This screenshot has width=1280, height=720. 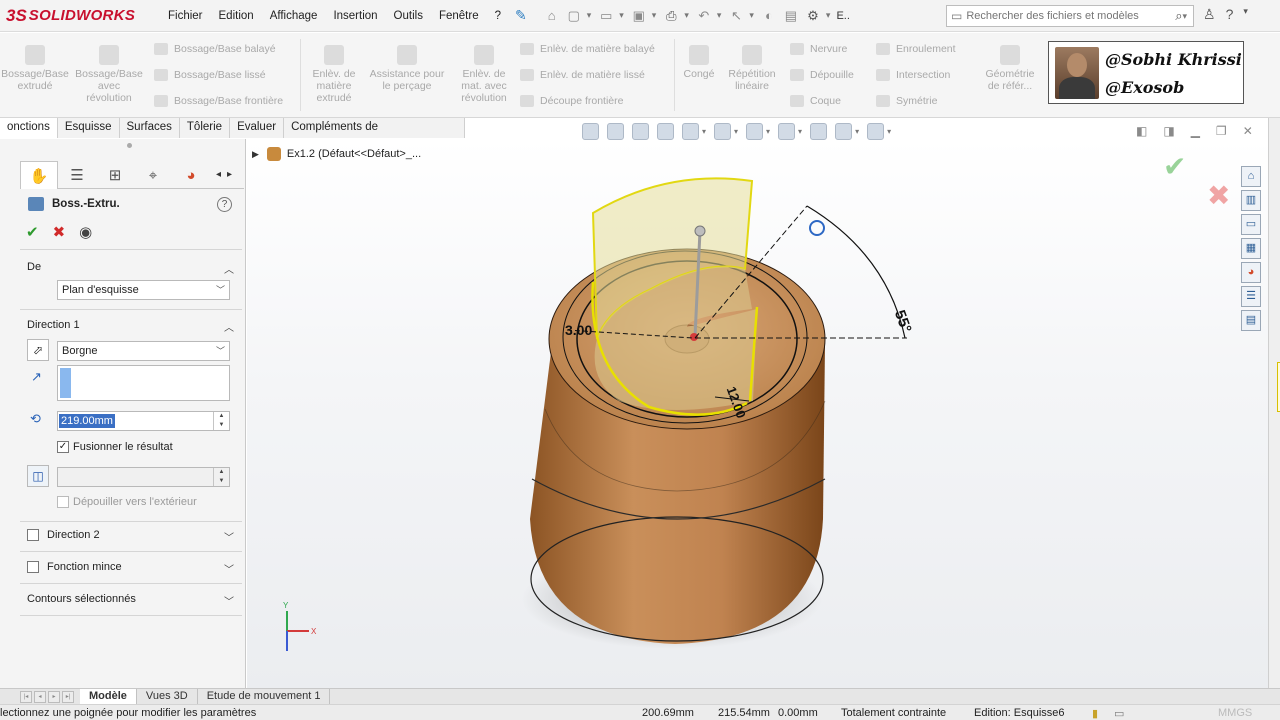 What do you see at coordinates (224, 174) in the screenshot?
I see `tab-scroll-arrows: ◂ ▸` at bounding box center [224, 174].